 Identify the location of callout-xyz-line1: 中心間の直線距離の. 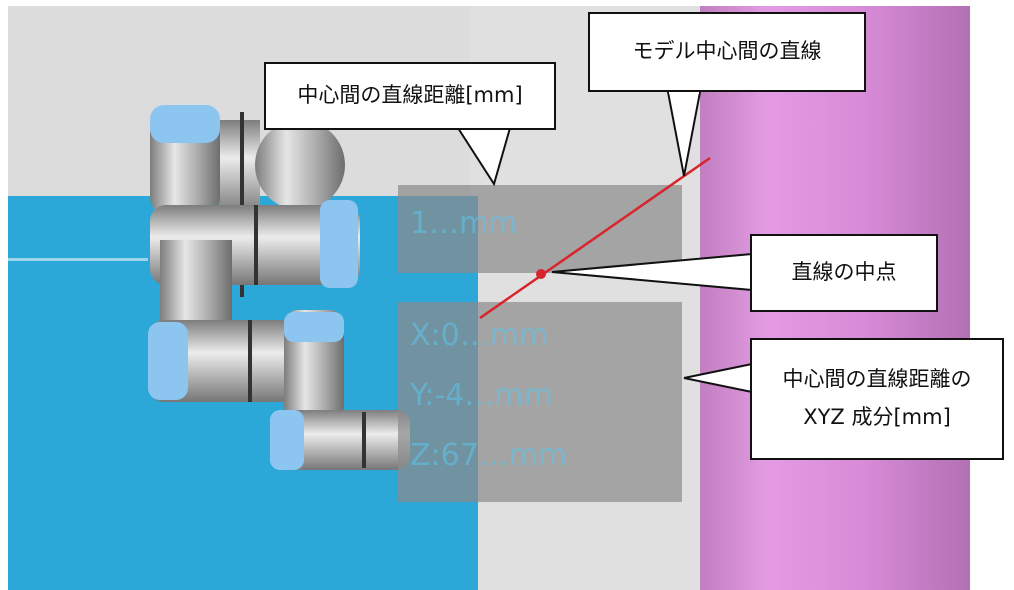
(877, 379).